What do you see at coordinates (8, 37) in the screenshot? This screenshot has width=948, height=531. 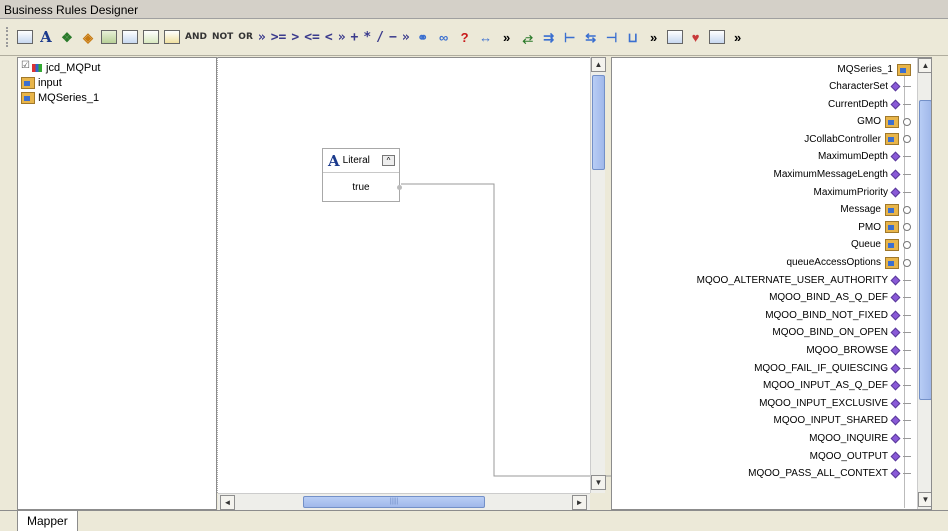 I see `toolbar-grip` at bounding box center [8, 37].